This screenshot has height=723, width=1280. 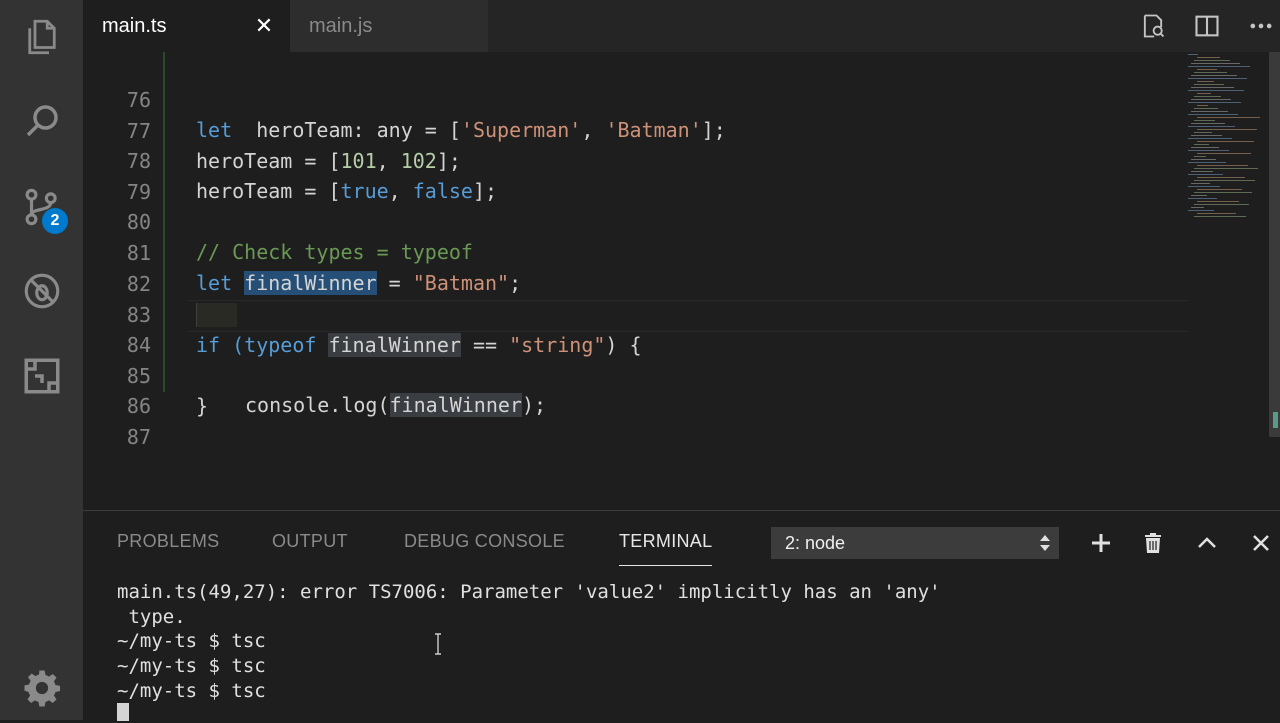 What do you see at coordinates (484, 543) in the screenshot?
I see `tab-debug-console: DEBUG CONSOLE` at bounding box center [484, 543].